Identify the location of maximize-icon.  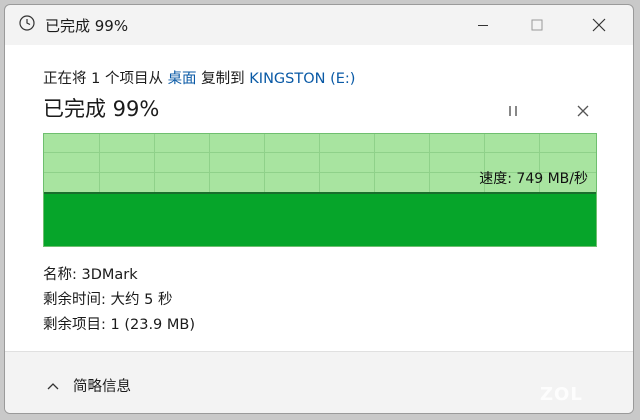
(537, 25).